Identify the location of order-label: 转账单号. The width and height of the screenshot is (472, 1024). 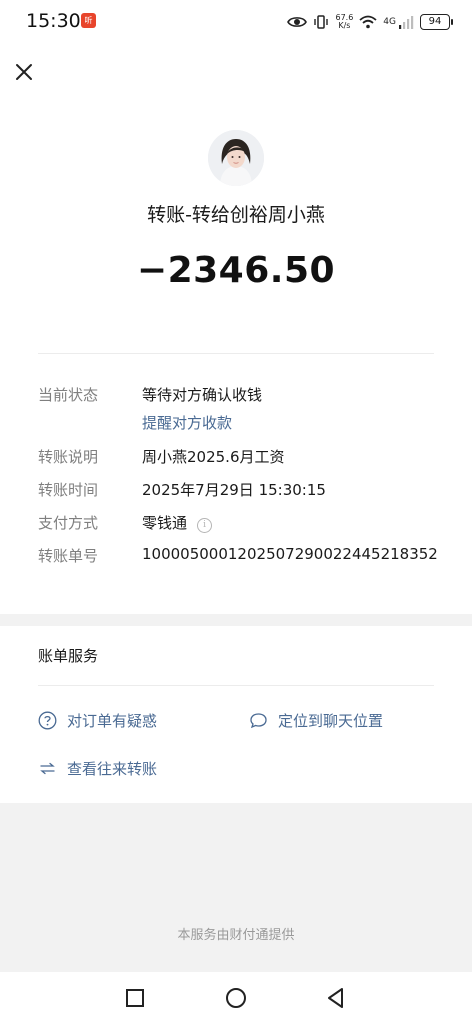
(68, 556).